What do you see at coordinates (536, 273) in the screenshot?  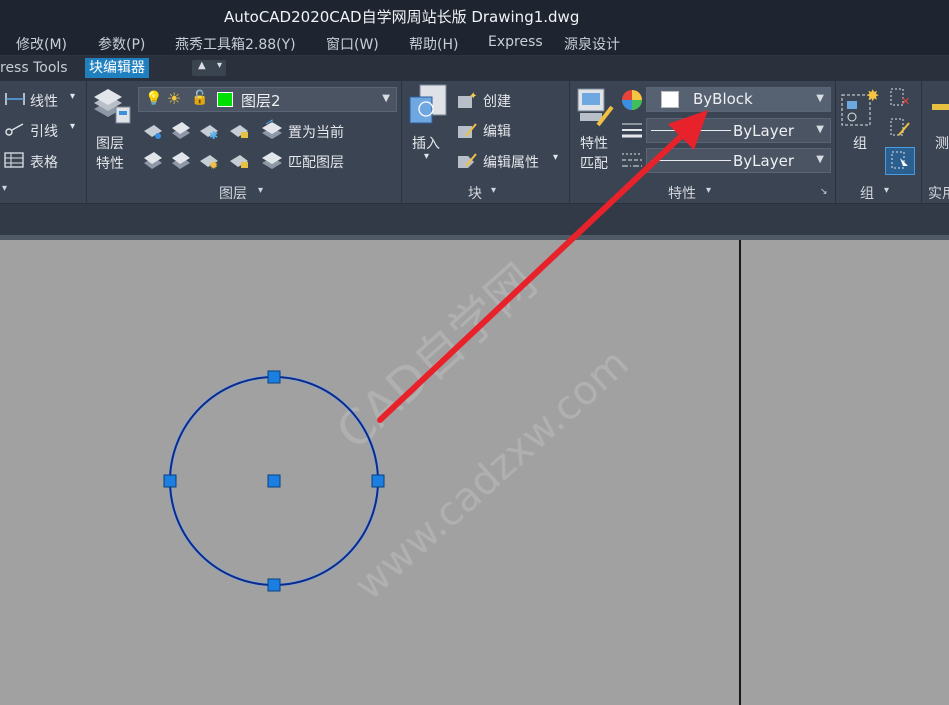 I see `annotation-arrow-shaft` at bounding box center [536, 273].